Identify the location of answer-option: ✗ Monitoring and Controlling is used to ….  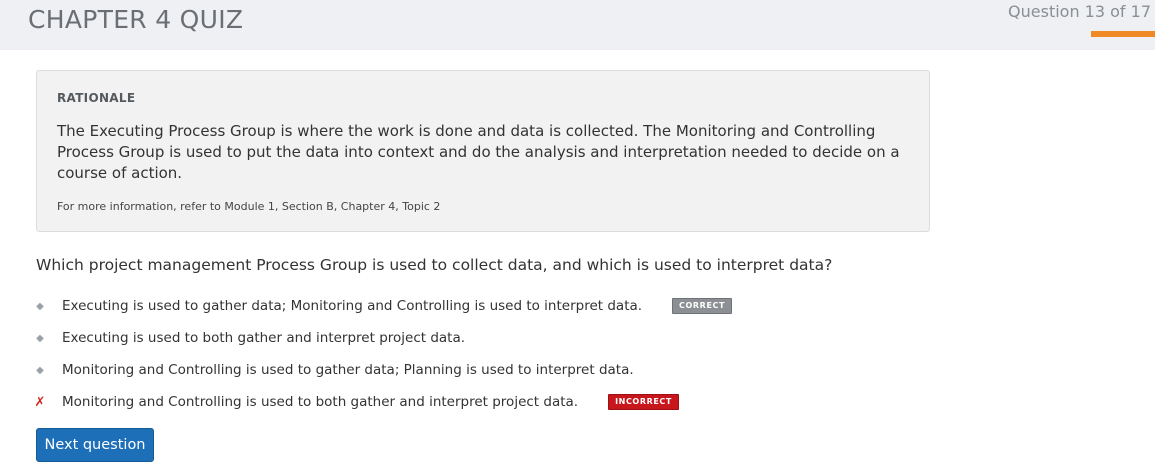
(480, 402).